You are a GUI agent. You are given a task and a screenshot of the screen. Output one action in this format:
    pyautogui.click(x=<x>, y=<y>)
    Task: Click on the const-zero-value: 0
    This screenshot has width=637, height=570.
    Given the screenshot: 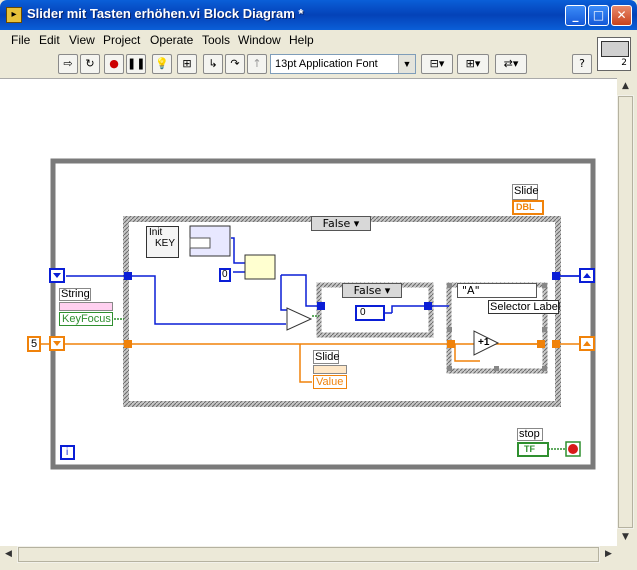 What is the action you would take?
    pyautogui.click(x=225, y=274)
    